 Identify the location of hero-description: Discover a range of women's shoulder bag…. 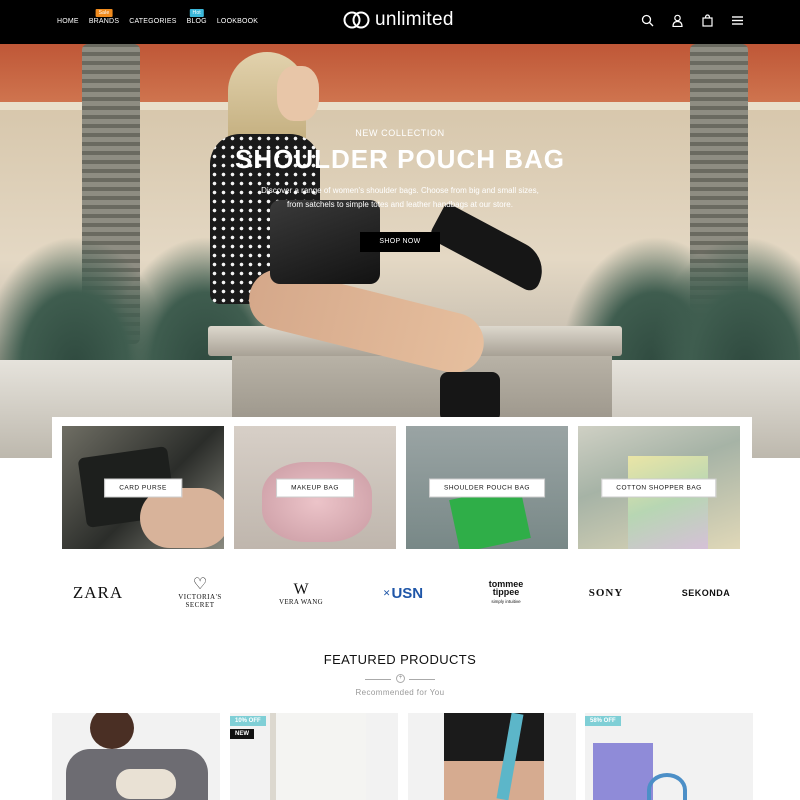
(400, 198).